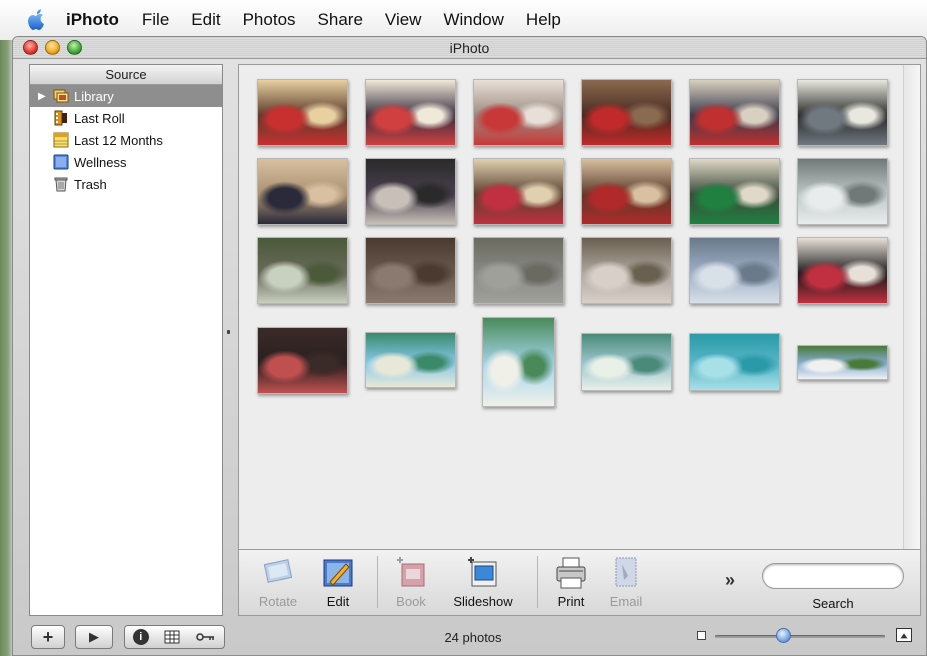  What do you see at coordinates (626, 601) in the screenshot?
I see `email-label: Email` at bounding box center [626, 601].